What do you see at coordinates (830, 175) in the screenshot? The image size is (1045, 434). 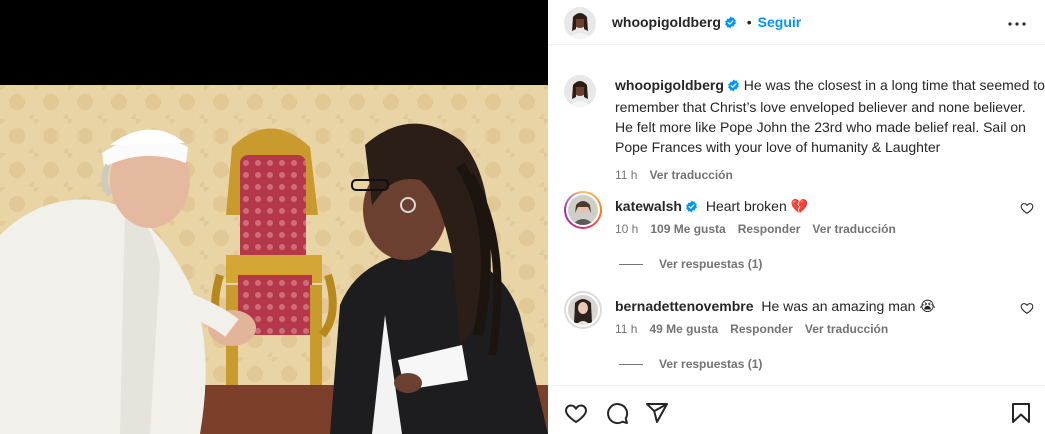 I see `caption-meta: 11 h Ver traducción` at bounding box center [830, 175].